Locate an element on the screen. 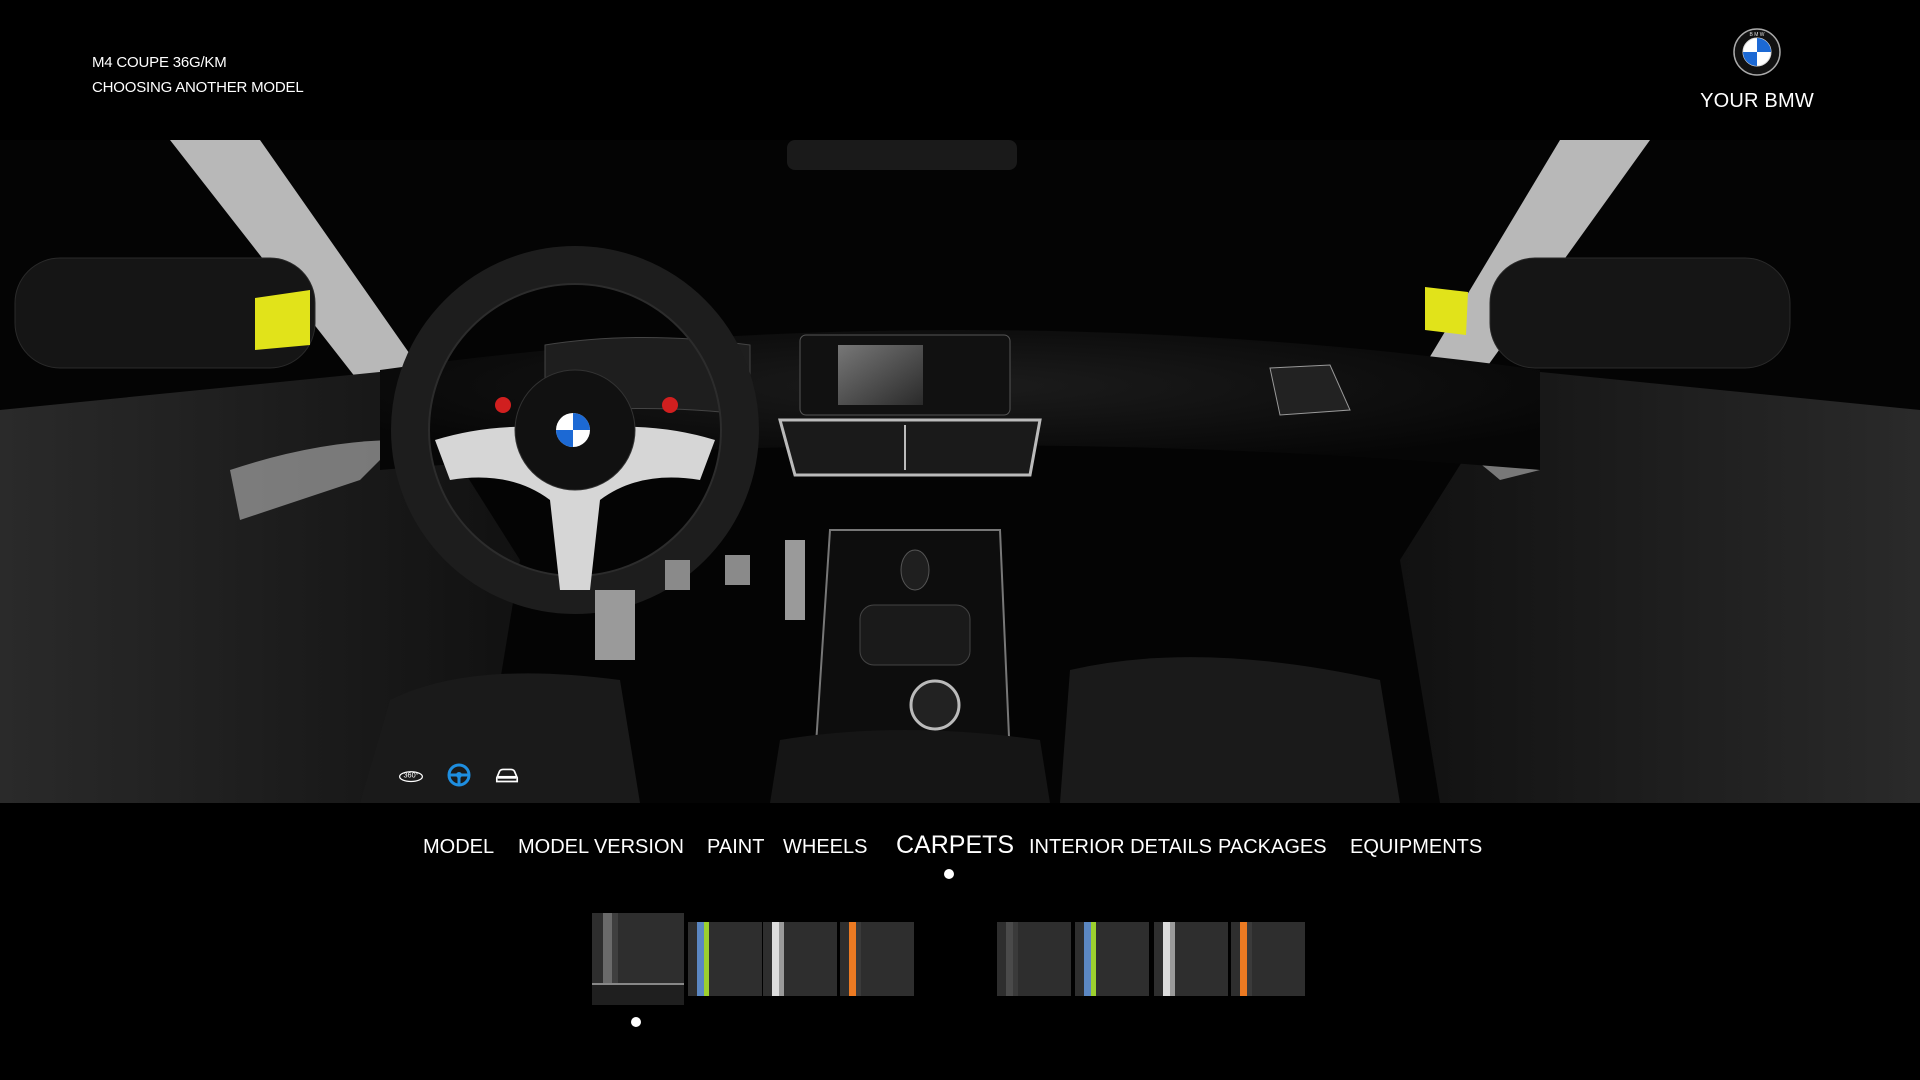 The image size is (1920, 1080). 360-label: 360° is located at coordinates (410, 774).